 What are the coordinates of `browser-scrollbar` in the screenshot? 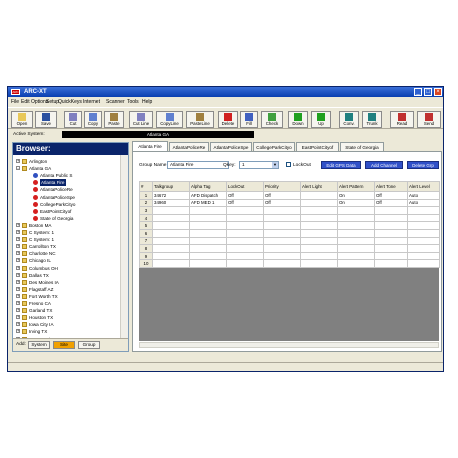 It's located at (124, 248).